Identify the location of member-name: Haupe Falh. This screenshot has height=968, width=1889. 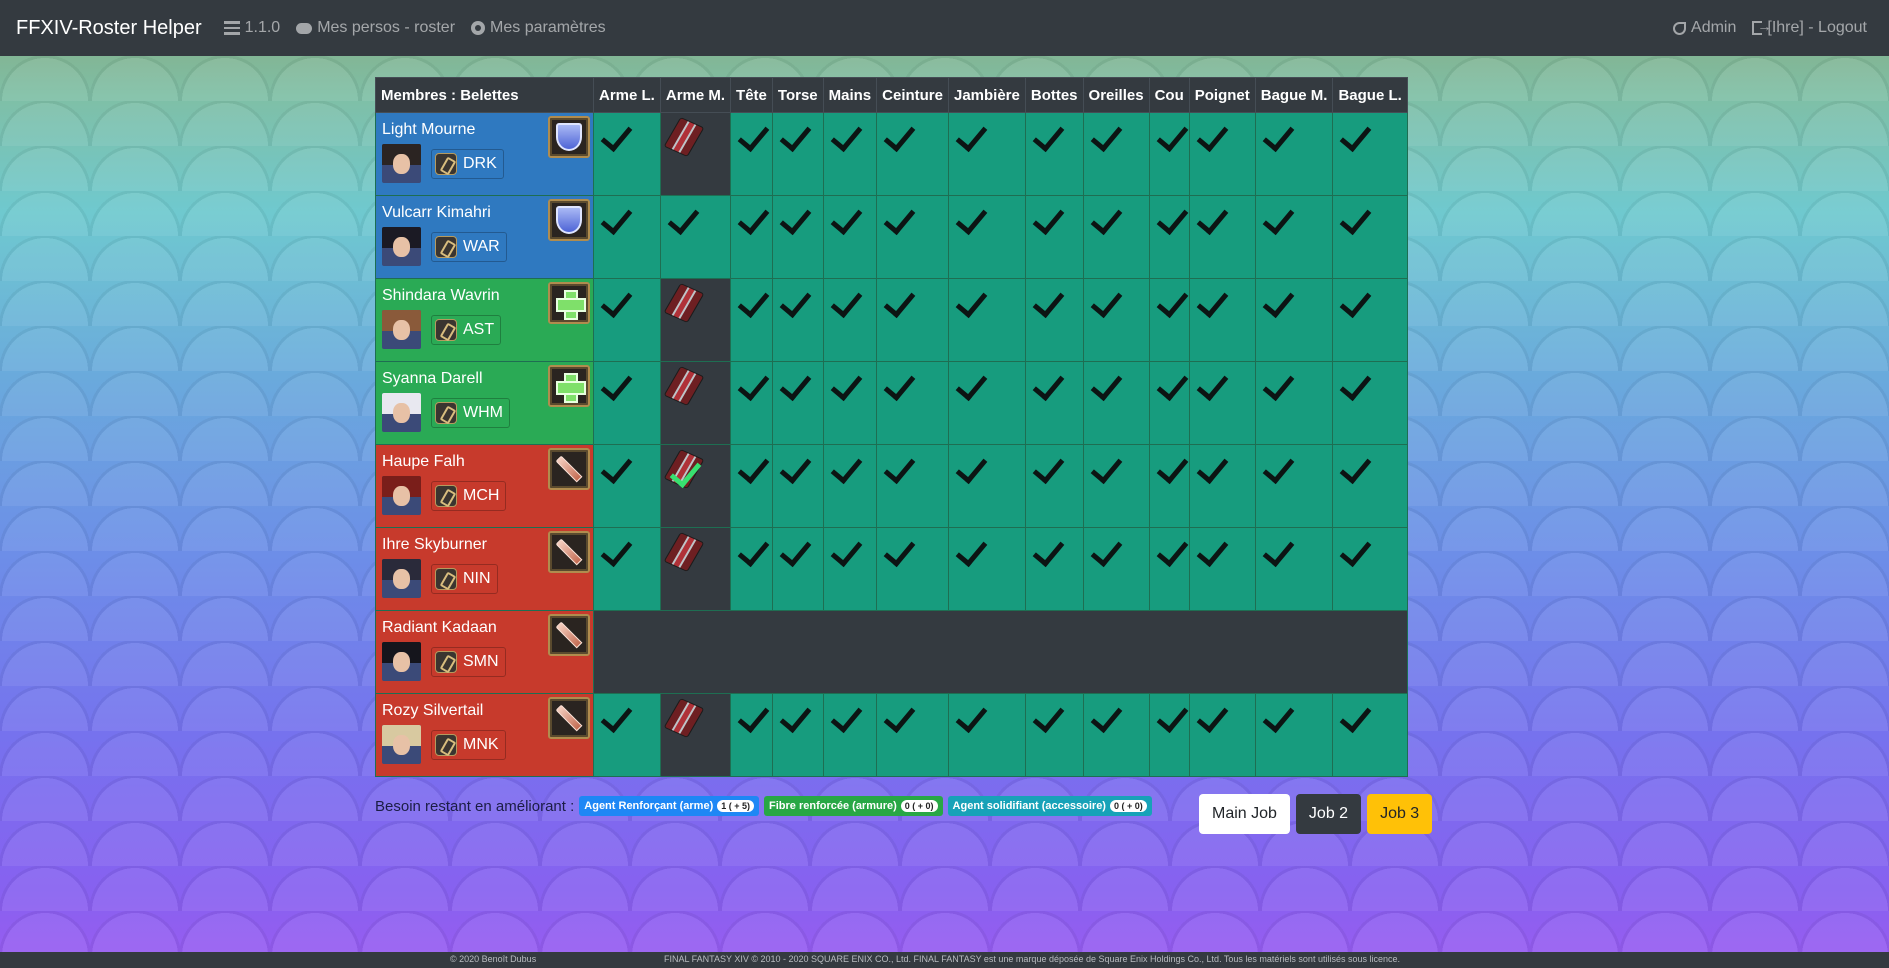
(423, 462).